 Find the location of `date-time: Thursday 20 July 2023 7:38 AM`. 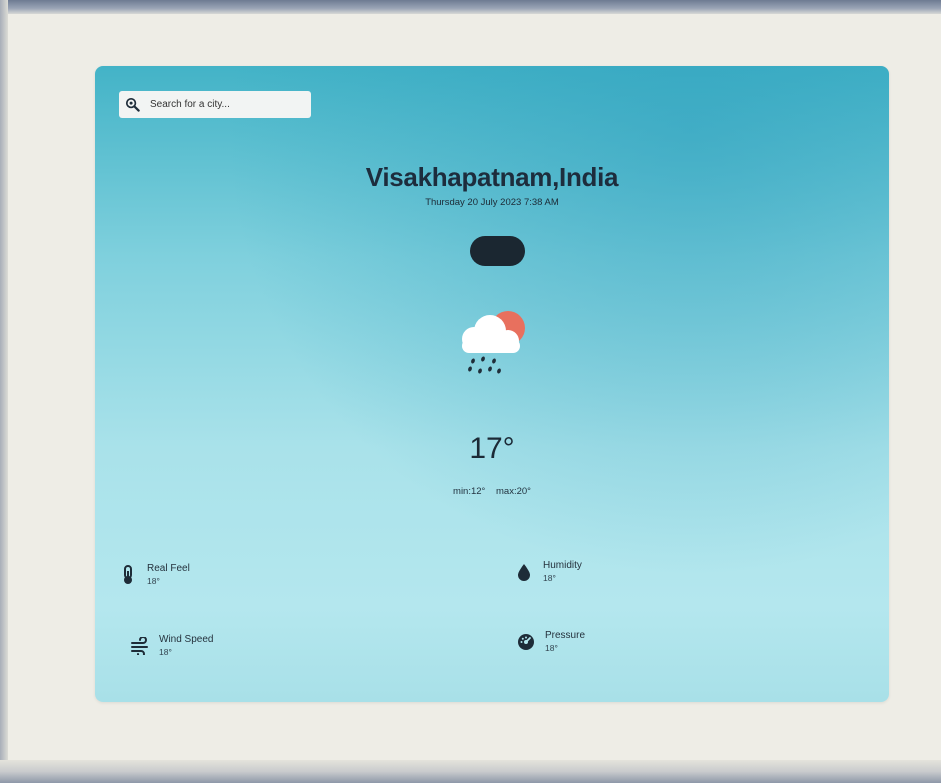

date-time: Thursday 20 July 2023 7:38 AM is located at coordinates (492, 202).